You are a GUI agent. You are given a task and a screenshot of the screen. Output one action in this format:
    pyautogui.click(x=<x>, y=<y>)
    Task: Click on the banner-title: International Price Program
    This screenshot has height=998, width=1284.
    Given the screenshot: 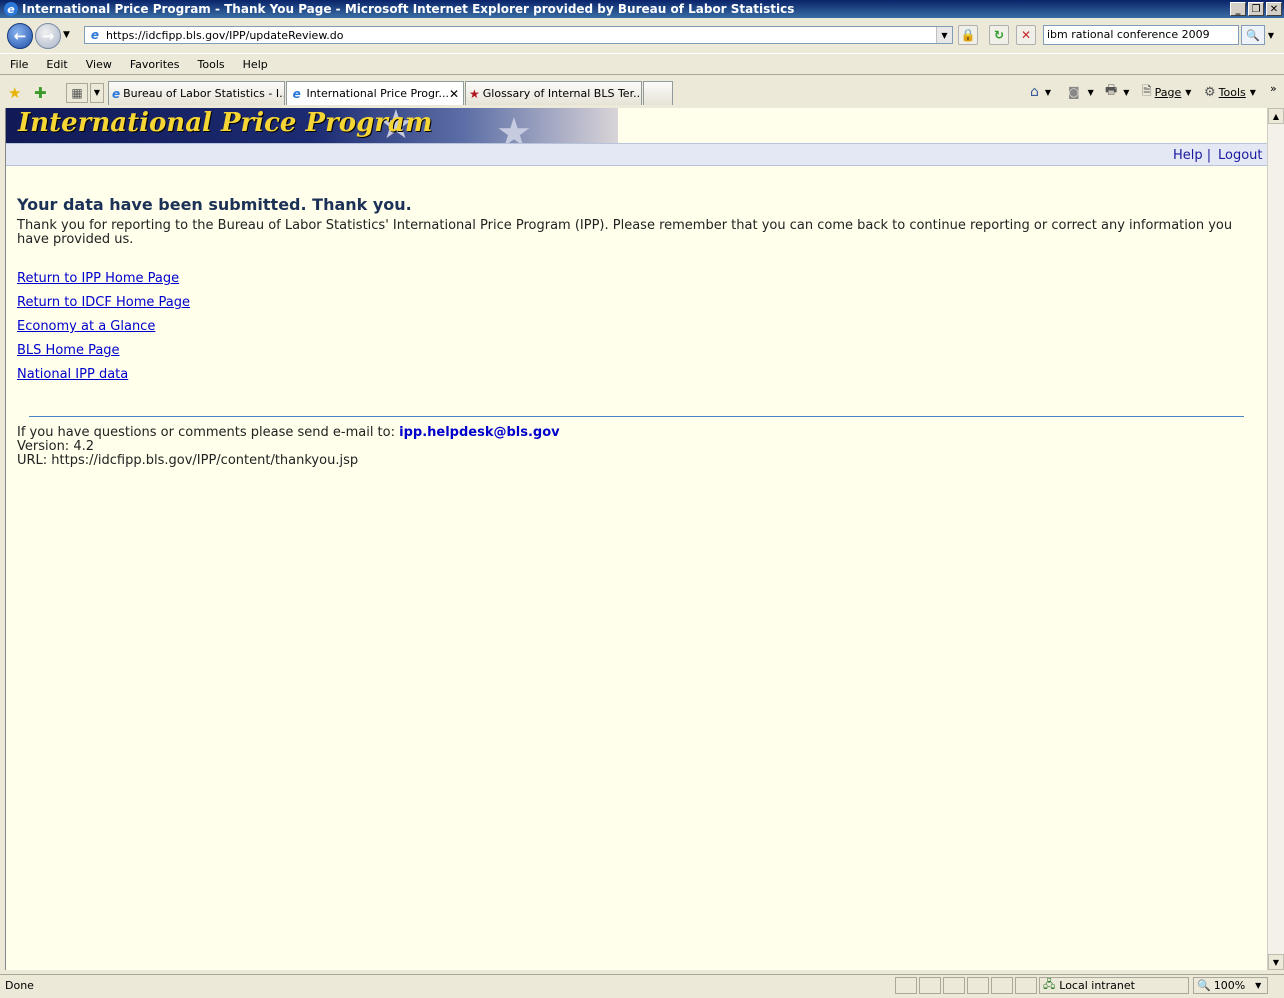 What is the action you would take?
    pyautogui.click(x=225, y=123)
    